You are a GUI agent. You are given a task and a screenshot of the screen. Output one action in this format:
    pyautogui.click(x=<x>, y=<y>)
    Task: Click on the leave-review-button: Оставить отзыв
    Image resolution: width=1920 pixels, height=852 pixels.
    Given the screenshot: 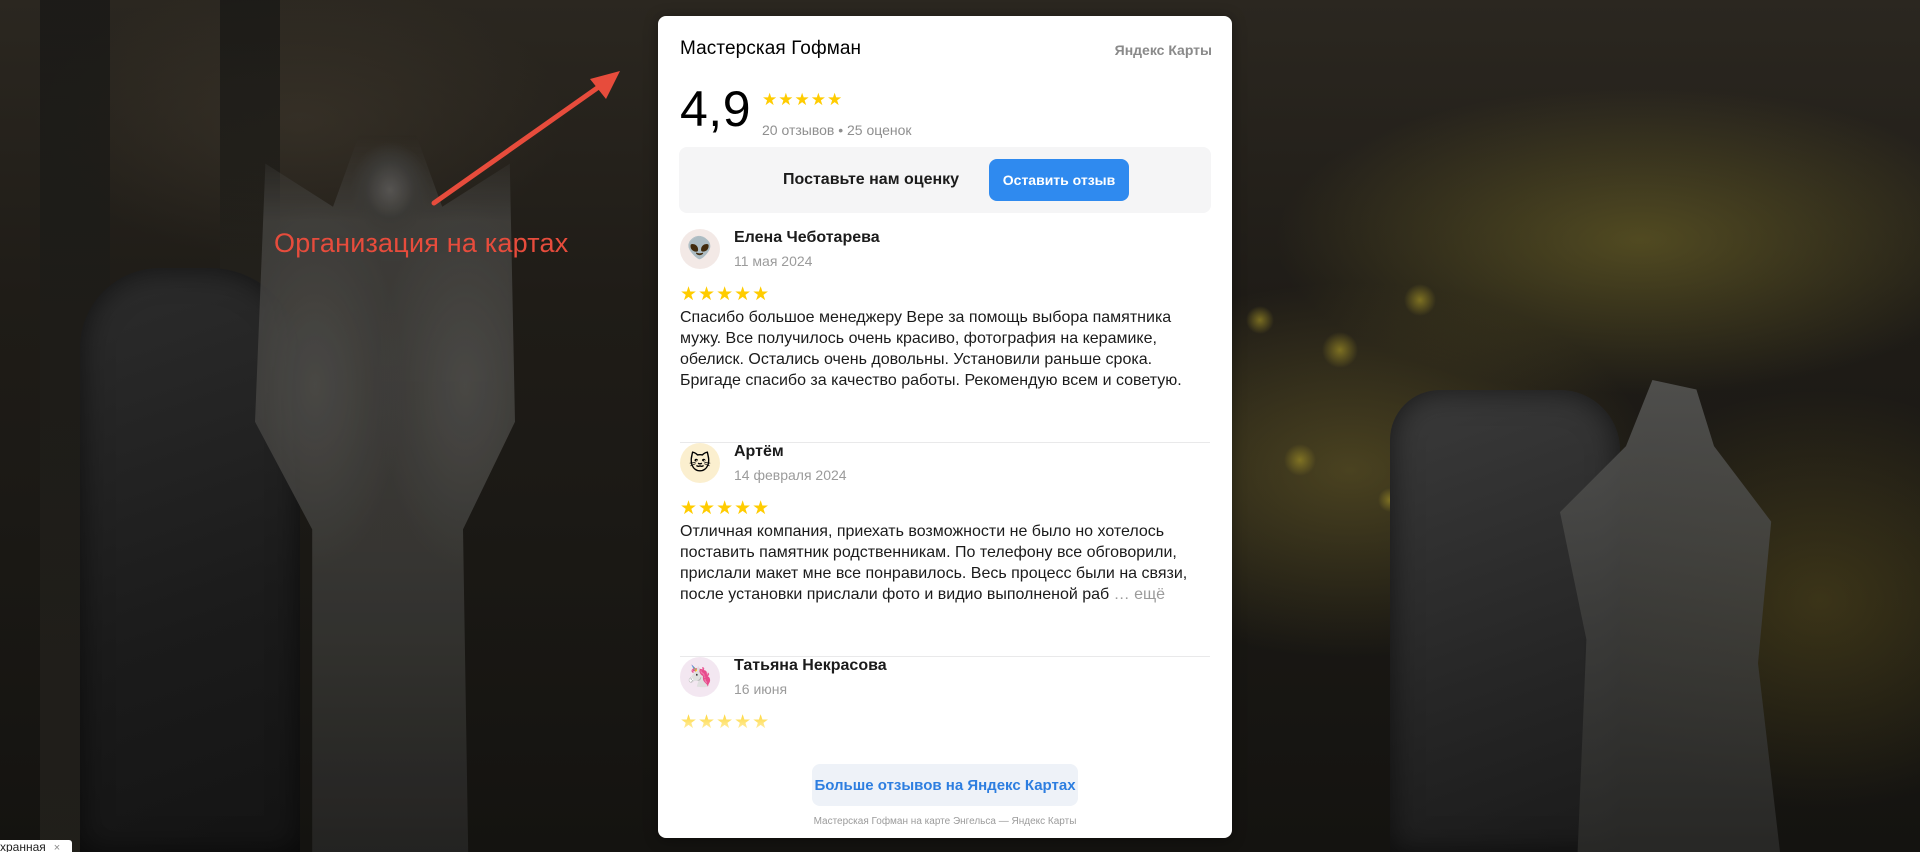 What is the action you would take?
    pyautogui.click(x=1059, y=180)
    